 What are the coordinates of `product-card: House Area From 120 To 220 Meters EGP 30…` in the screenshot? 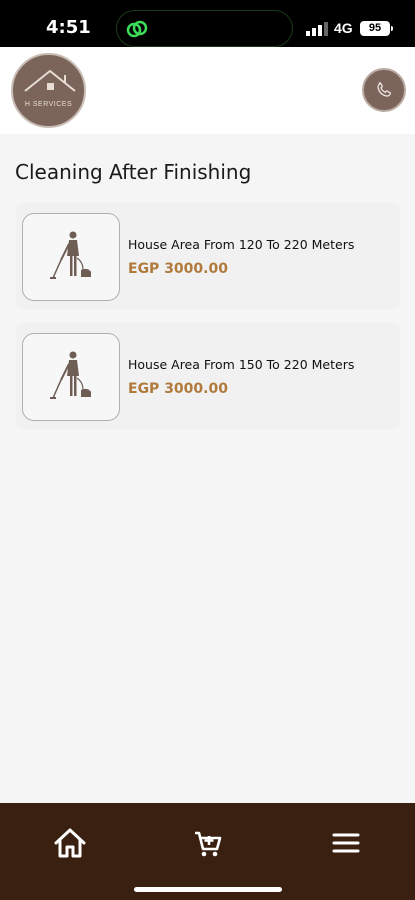 It's located at (208, 256).